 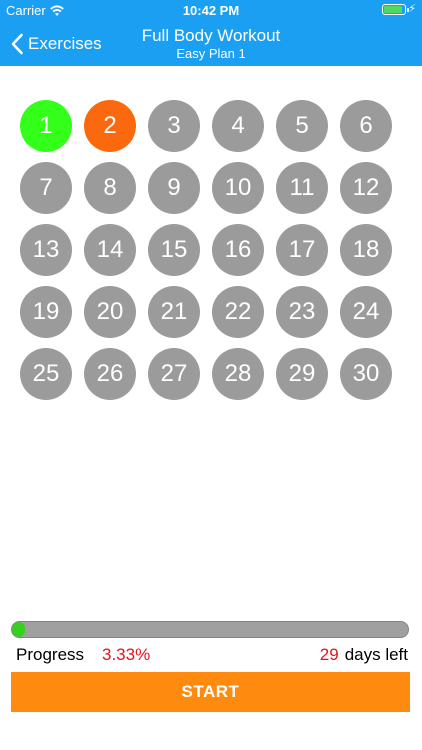 What do you see at coordinates (211, 53) in the screenshot?
I see `page-subtitle: Easy Plan 1` at bounding box center [211, 53].